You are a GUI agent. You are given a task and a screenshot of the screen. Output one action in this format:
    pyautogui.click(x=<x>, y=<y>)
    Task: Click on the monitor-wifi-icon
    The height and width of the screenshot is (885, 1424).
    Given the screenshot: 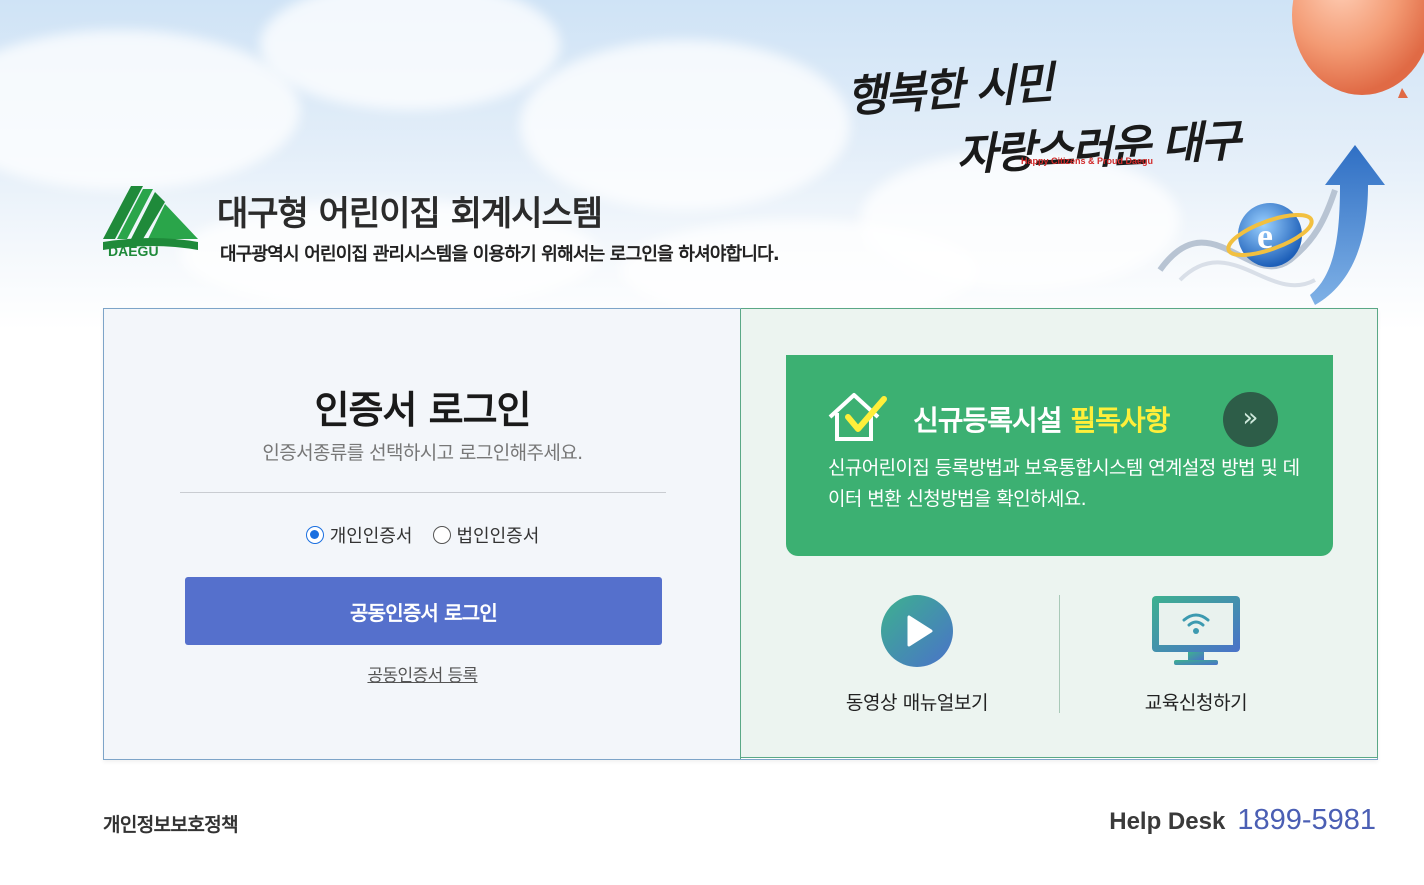 What is the action you would take?
    pyautogui.click(x=1196, y=630)
    